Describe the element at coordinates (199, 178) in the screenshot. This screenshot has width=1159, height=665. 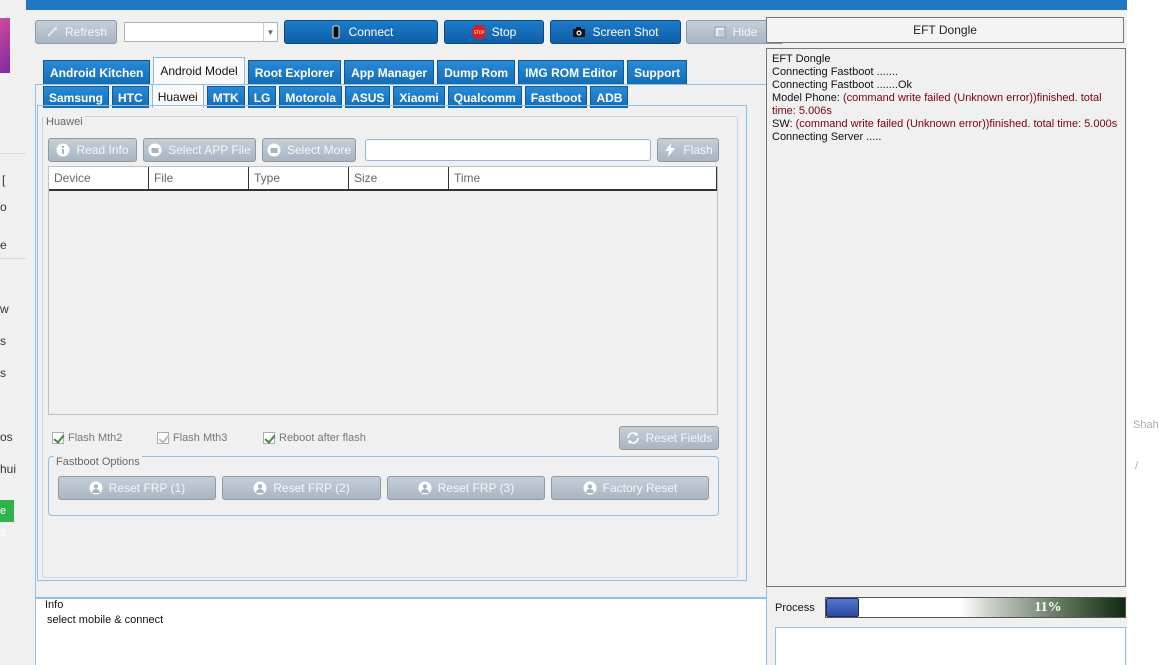
I see `column-file: File` at that location.